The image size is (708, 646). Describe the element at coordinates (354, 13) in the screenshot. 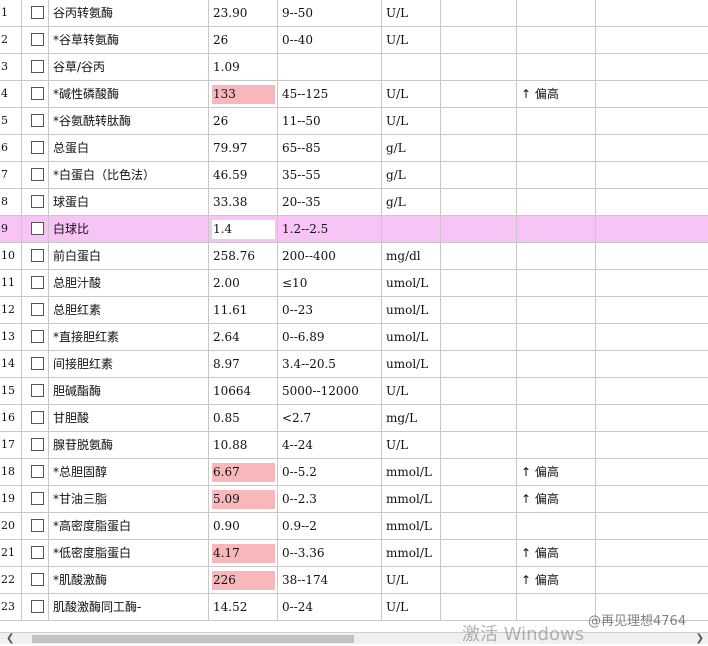

I see `table-row: 1 谷丙转氨酶 23.90 9--50 U/L` at that location.